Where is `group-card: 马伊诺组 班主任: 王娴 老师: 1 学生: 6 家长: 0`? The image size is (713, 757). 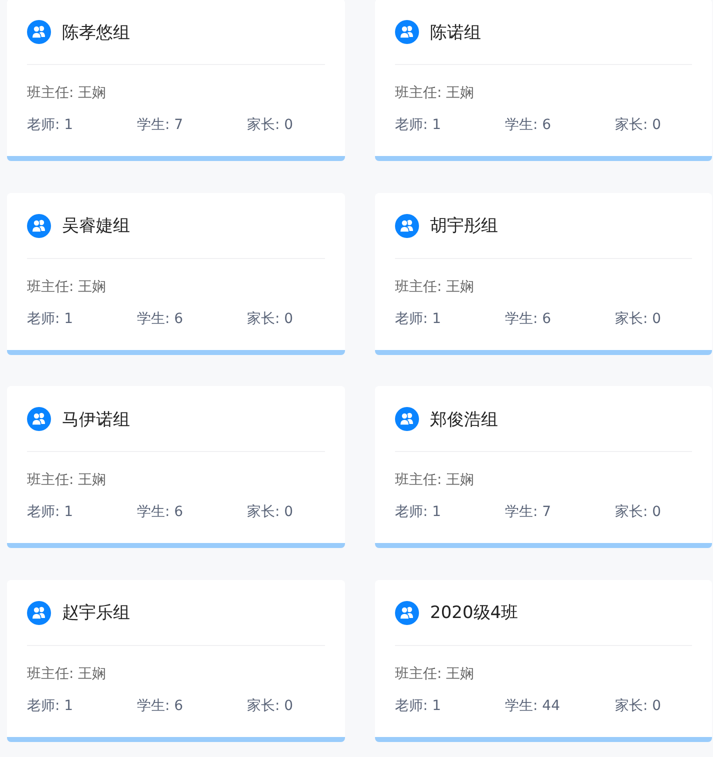
group-card: 马伊诺组 班主任: 王娴 老师: 1 学生: 6 家长: 0 is located at coordinates (176, 467).